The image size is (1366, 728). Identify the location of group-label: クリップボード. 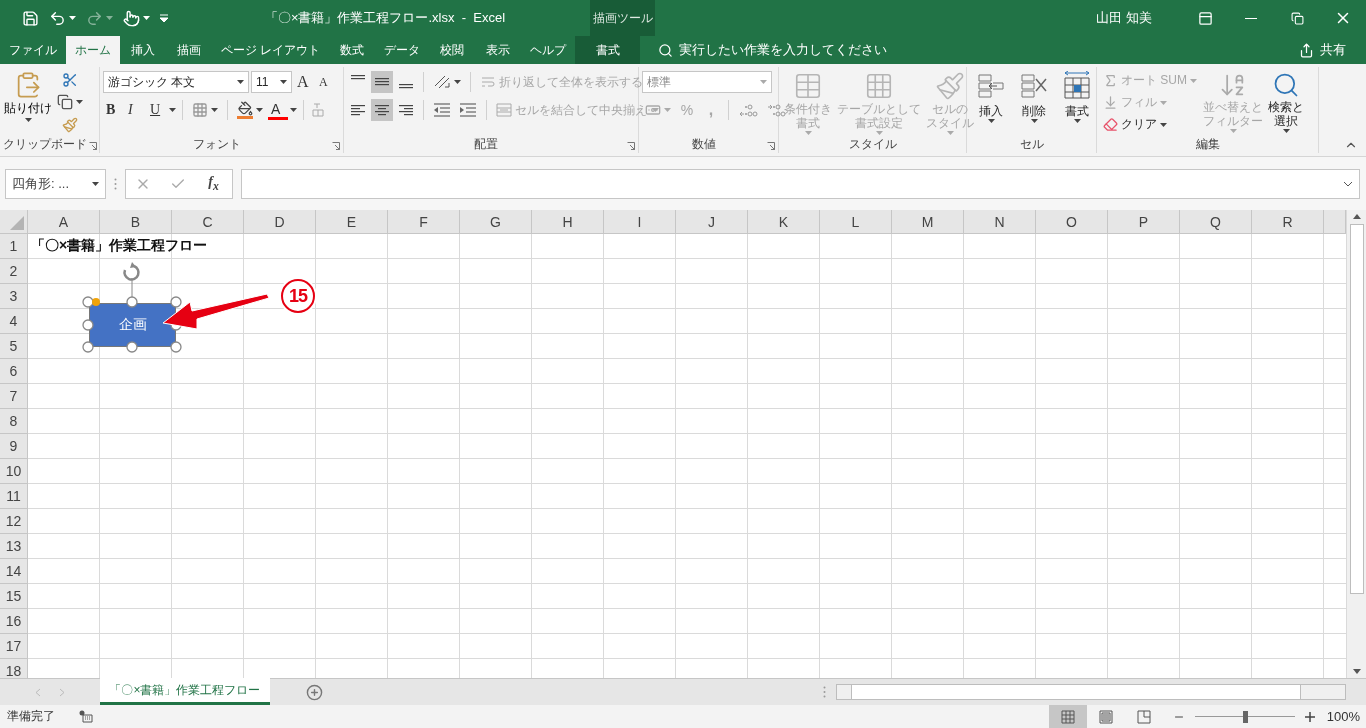
(45, 144).